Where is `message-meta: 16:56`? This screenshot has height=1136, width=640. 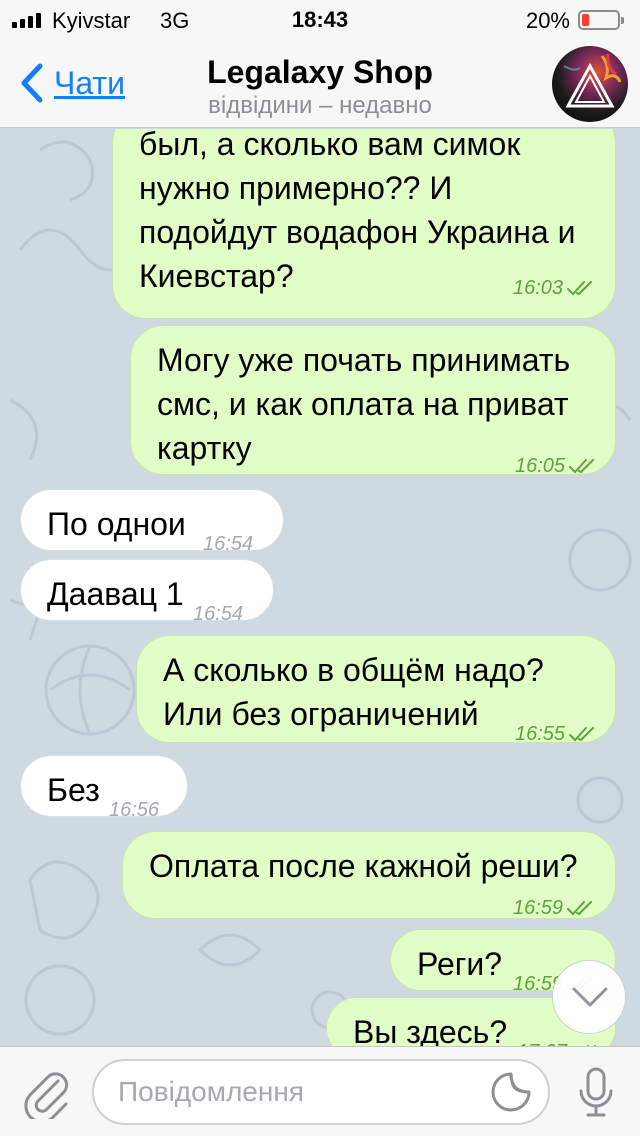 message-meta: 16:56 is located at coordinates (134, 810).